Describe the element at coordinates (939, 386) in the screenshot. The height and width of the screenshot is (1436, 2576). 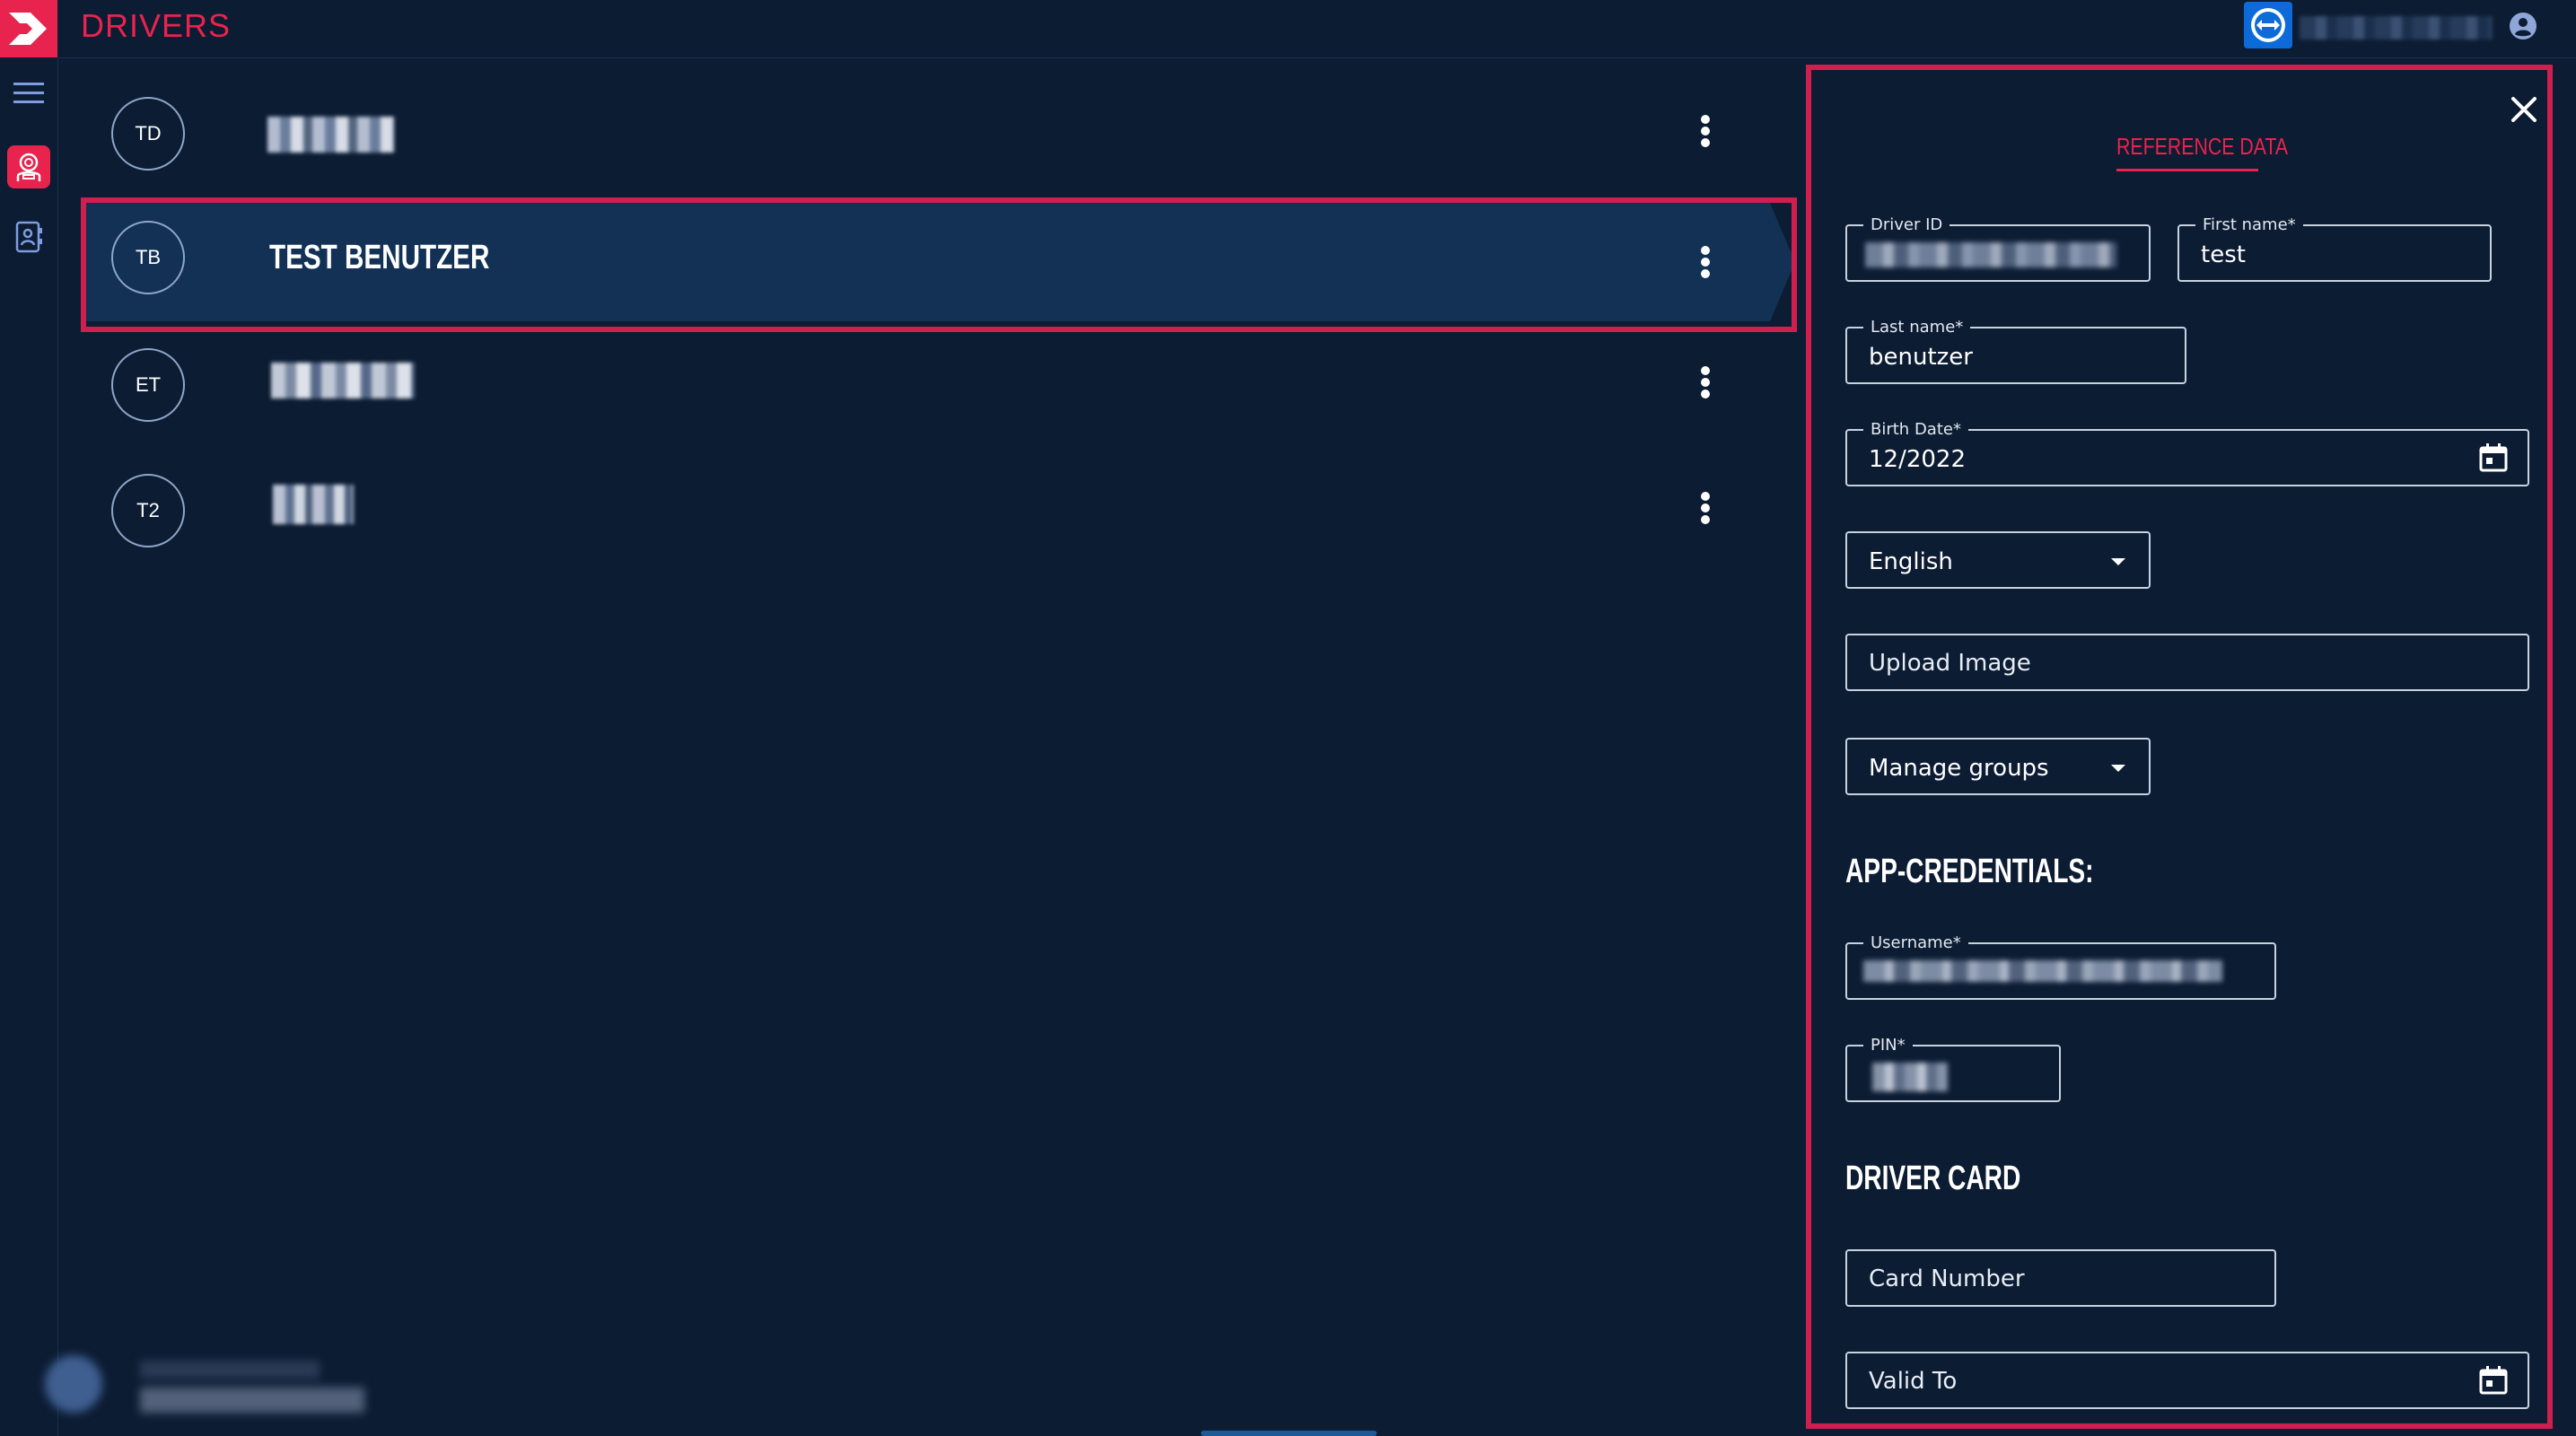
I see `list-item: ET` at that location.